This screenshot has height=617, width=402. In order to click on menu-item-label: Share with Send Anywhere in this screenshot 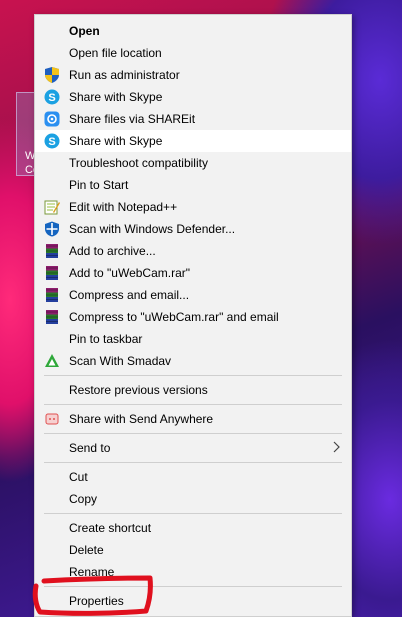, I will do `click(141, 419)`.